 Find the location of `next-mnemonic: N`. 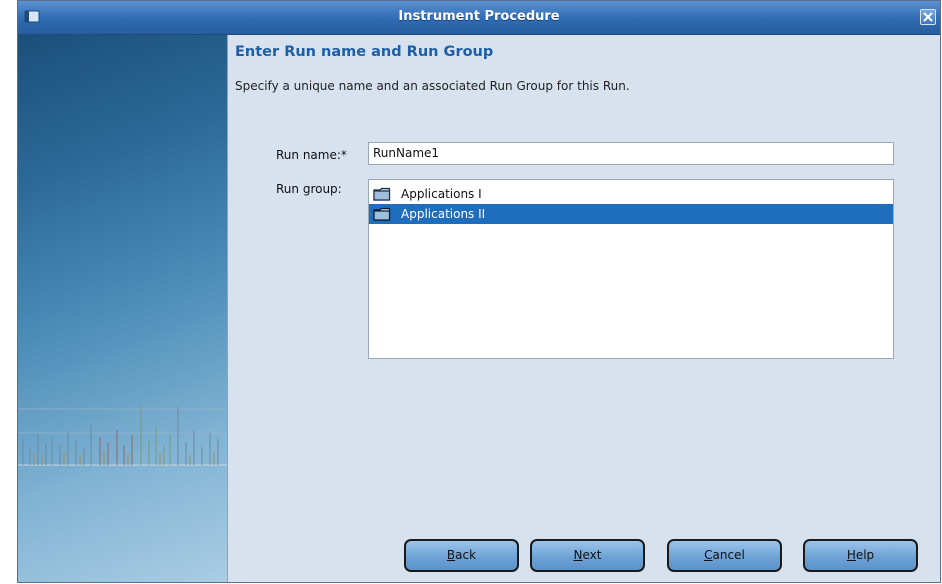

next-mnemonic: N is located at coordinates (578, 555).